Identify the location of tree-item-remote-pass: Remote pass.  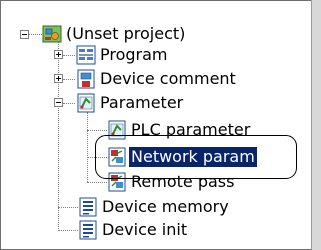
(182, 182).